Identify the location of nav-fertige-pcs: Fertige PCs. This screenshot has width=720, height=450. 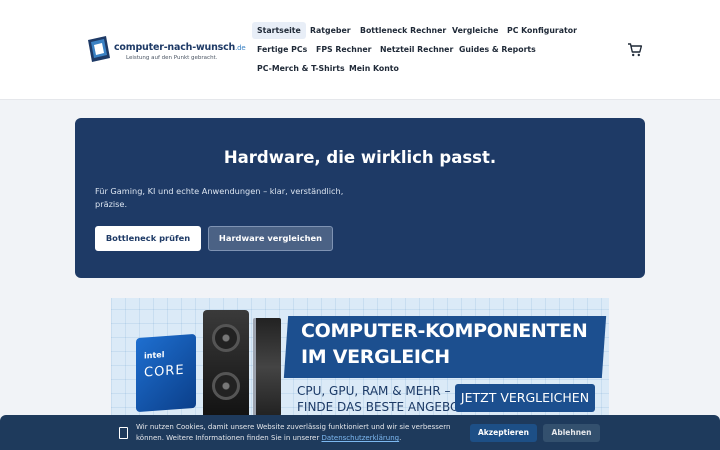
(282, 49).